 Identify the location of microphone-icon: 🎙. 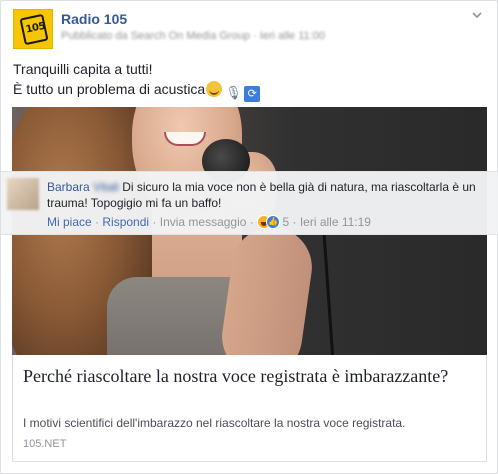
(233, 92).